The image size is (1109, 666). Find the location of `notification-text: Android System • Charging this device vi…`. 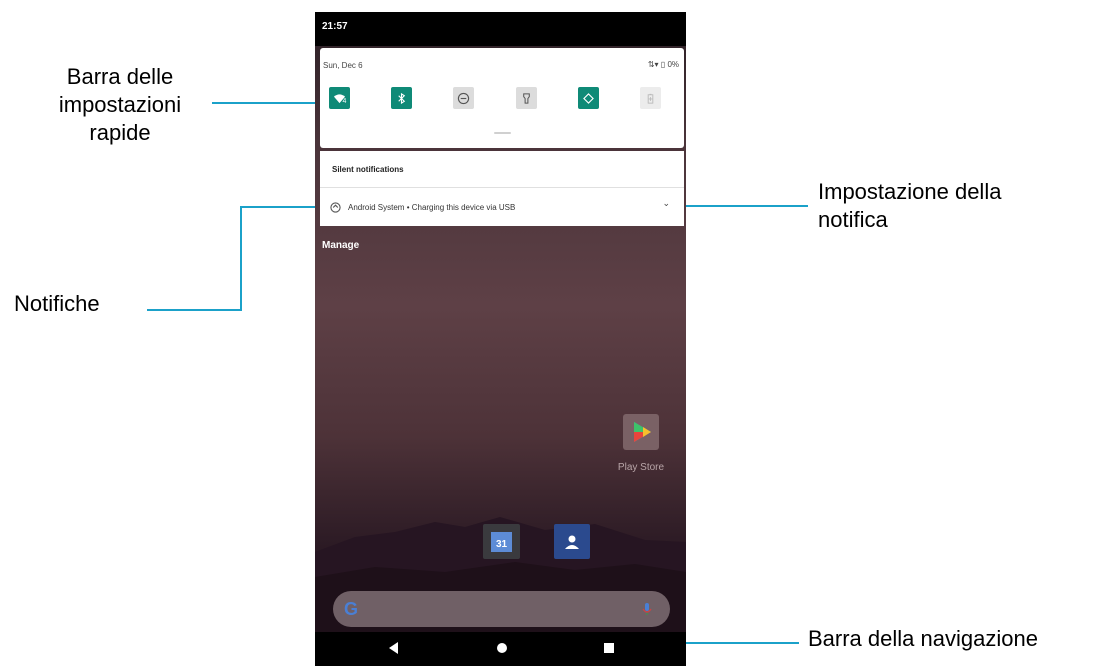

notification-text: Android System • Charging this device vi… is located at coordinates (432, 207).